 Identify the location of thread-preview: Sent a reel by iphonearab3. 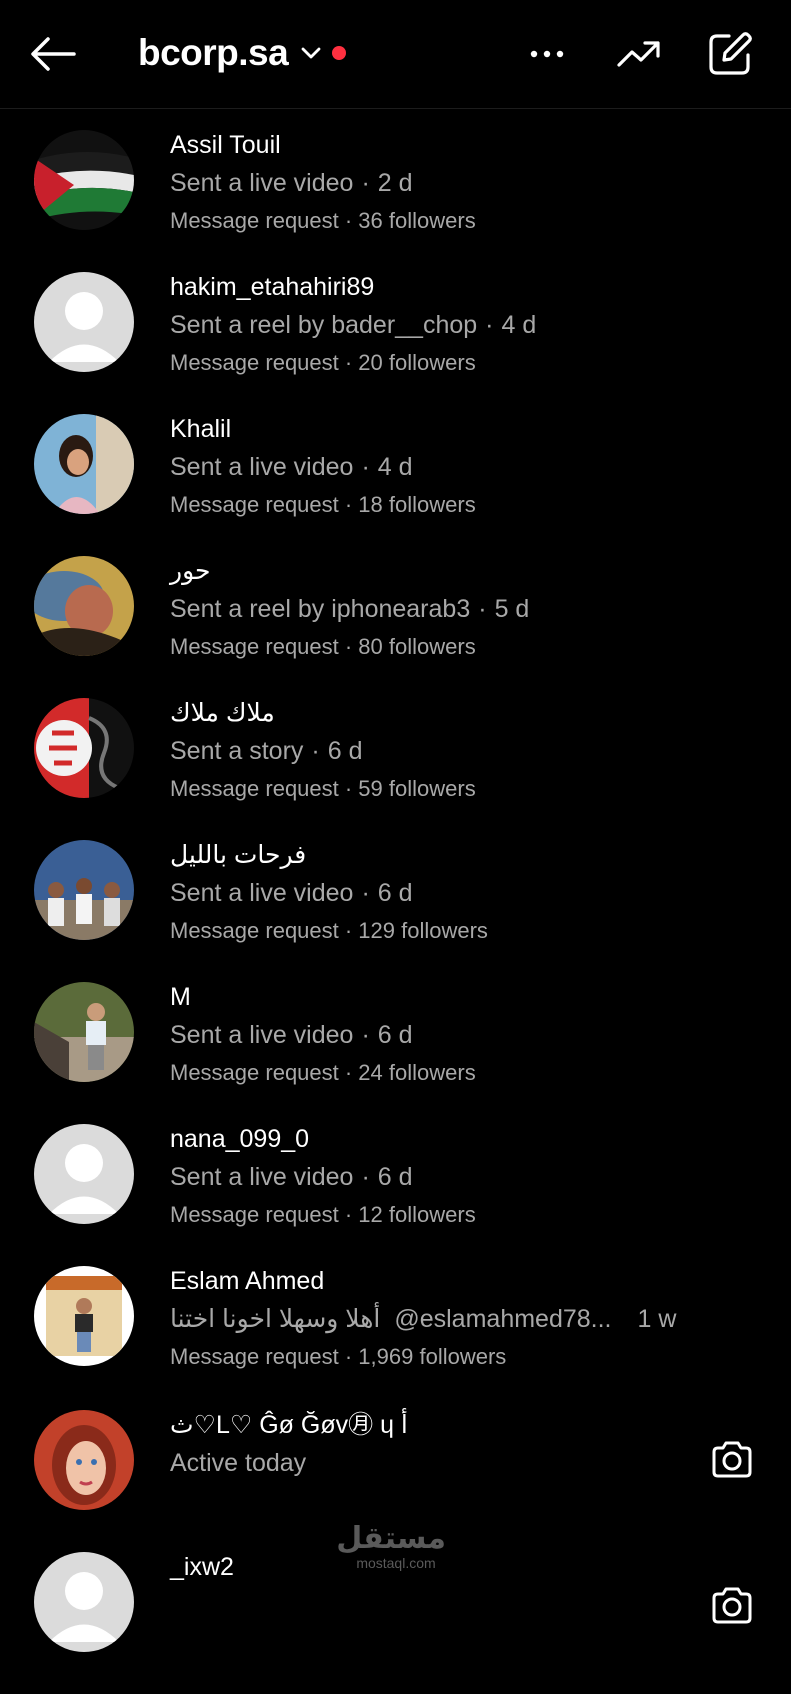
(320, 609).